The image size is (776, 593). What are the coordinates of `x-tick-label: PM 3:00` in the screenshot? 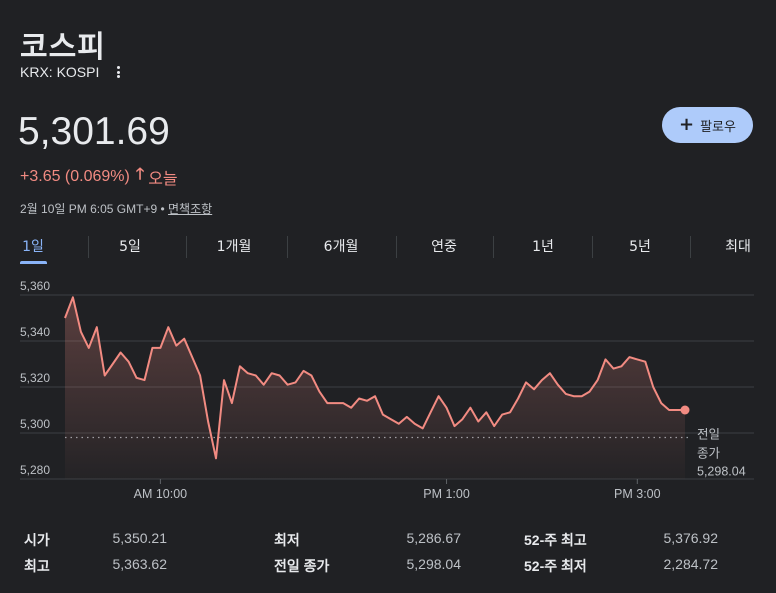 It's located at (637, 494).